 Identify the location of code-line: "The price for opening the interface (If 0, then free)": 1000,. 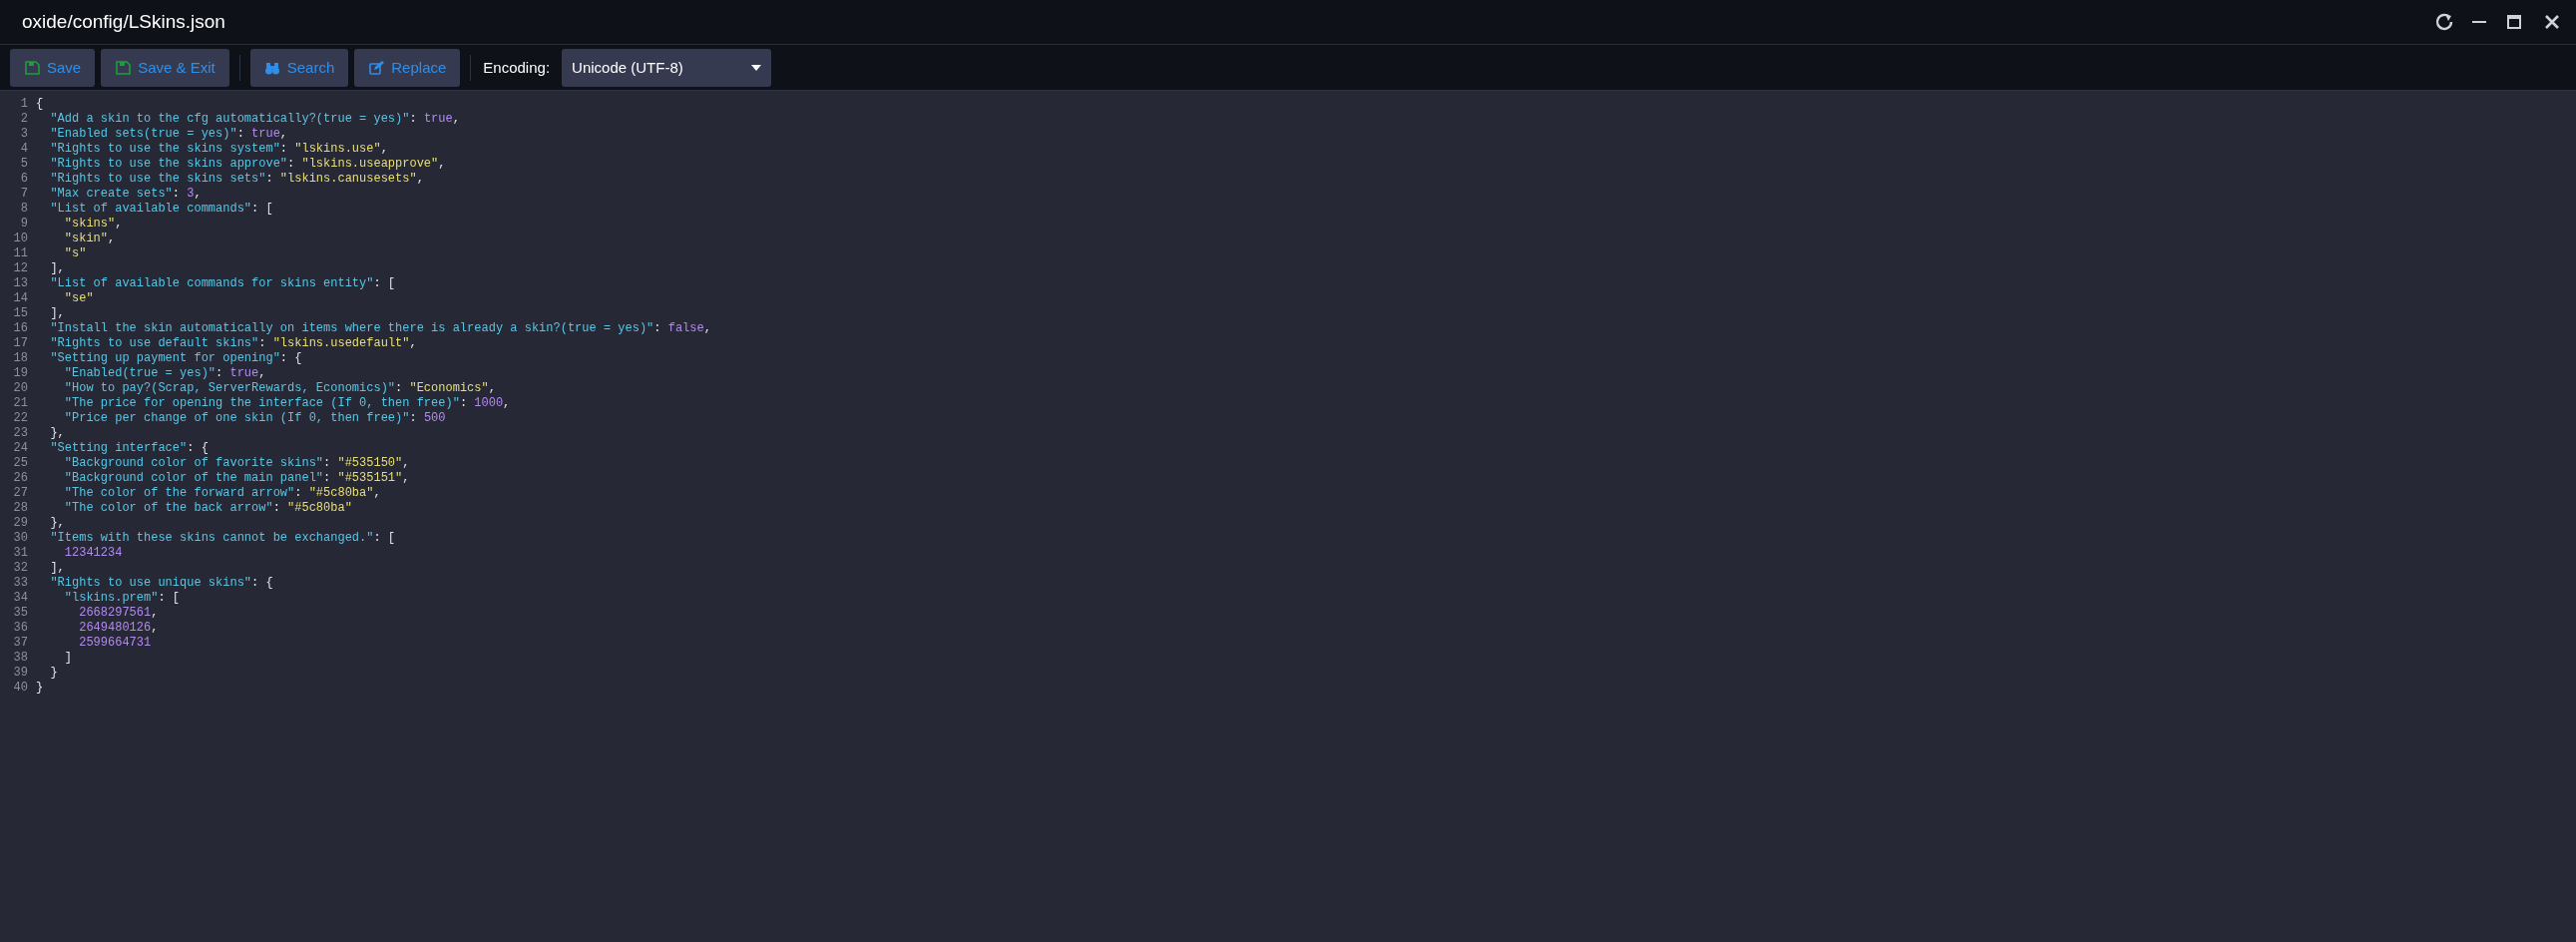
(287, 403).